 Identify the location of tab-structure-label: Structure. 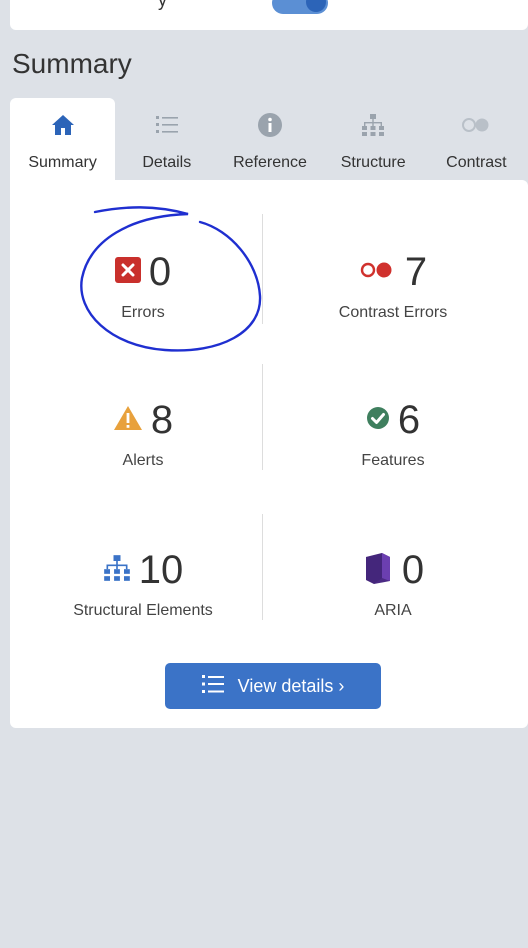
(373, 162).